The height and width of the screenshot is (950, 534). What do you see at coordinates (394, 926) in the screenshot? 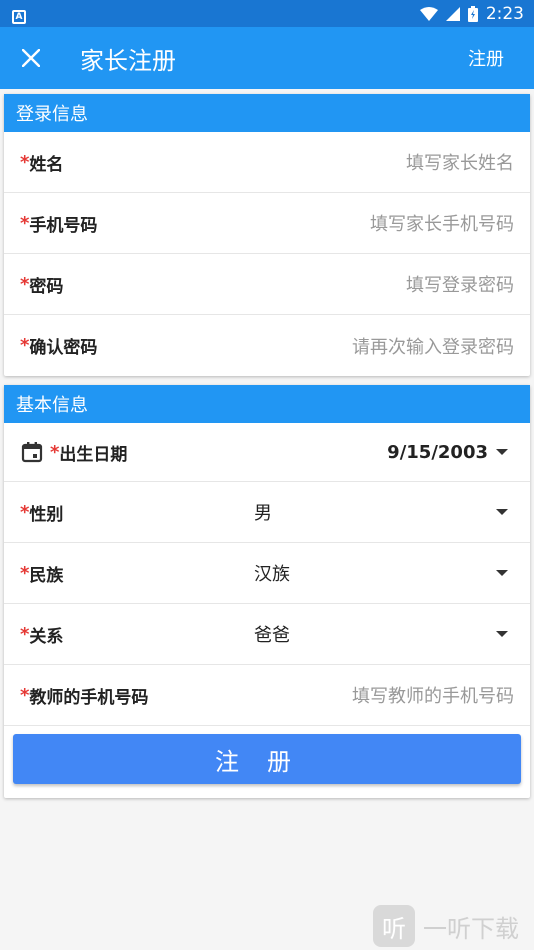
I see `watermark-logo: 听` at bounding box center [394, 926].